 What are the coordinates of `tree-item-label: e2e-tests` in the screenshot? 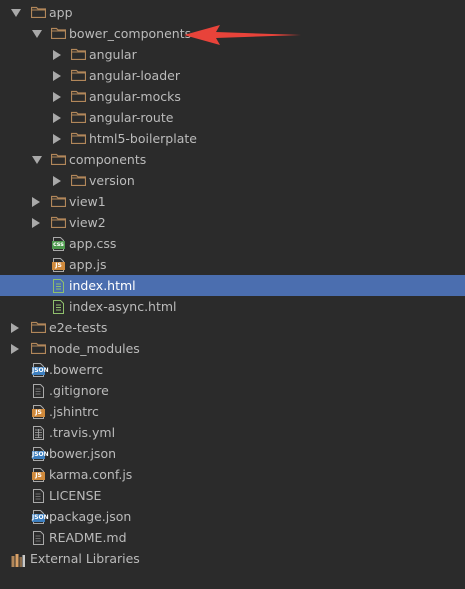 It's located at (78, 327).